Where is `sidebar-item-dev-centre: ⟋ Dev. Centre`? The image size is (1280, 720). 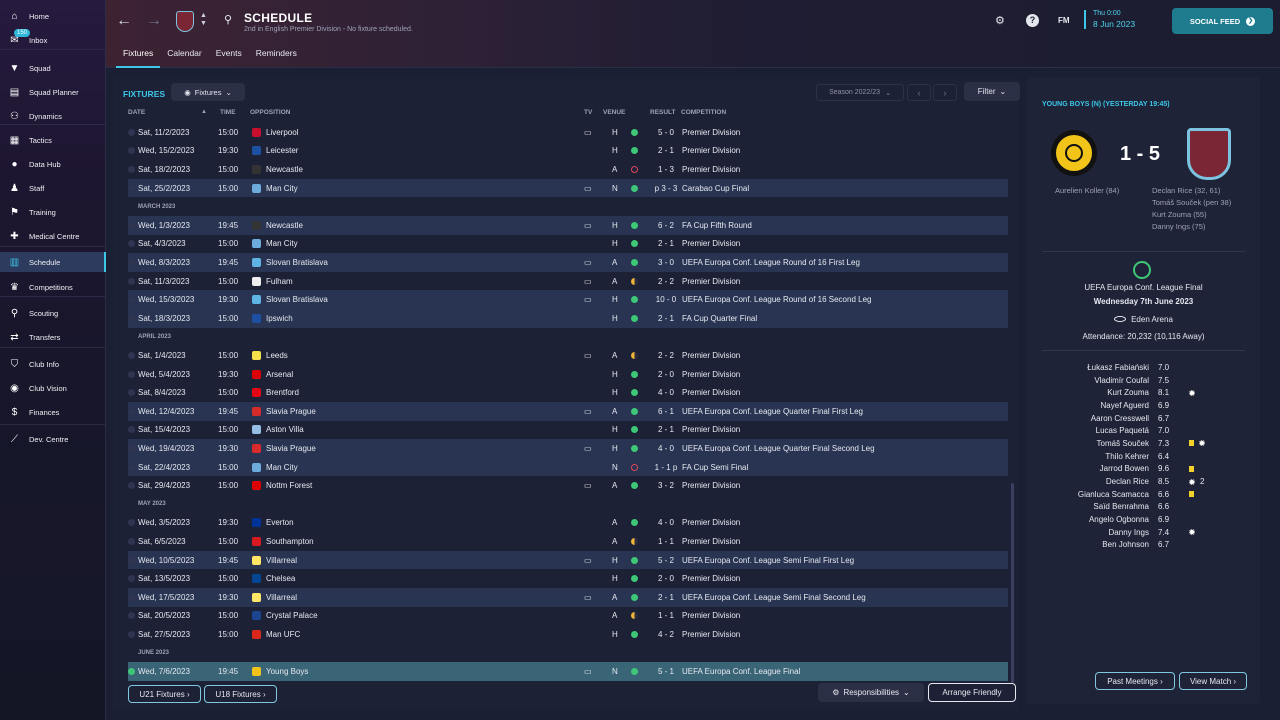 sidebar-item-dev-centre: ⟋ Dev. Centre is located at coordinates (53, 439).